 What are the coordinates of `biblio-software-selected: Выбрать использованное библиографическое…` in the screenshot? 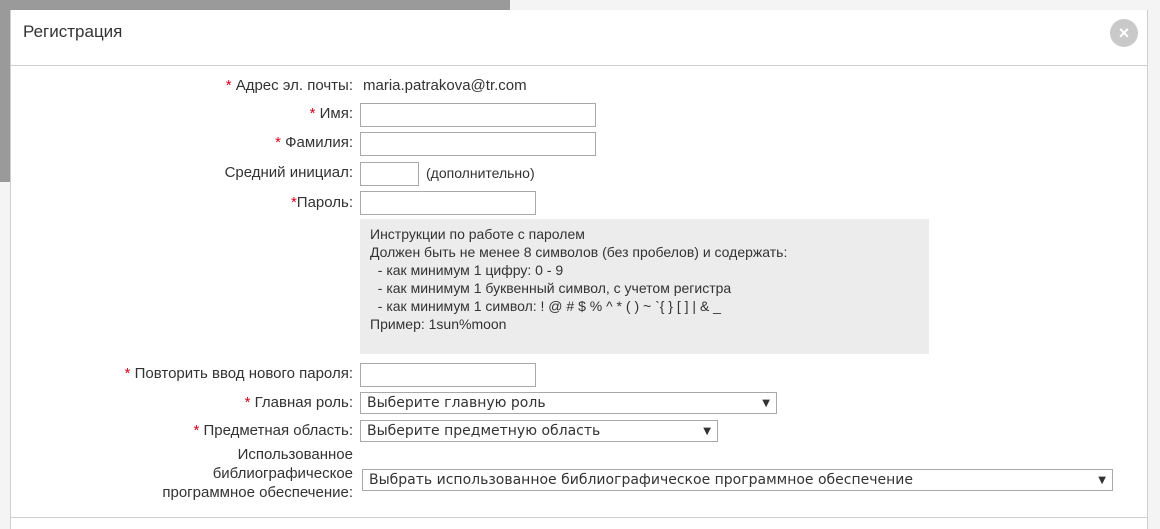 It's located at (641, 480).